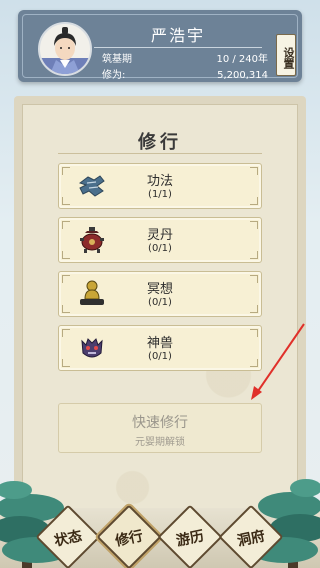 This screenshot has height=568, width=320. Describe the element at coordinates (160, 142) in the screenshot. I see `panel-title: 修行` at that location.